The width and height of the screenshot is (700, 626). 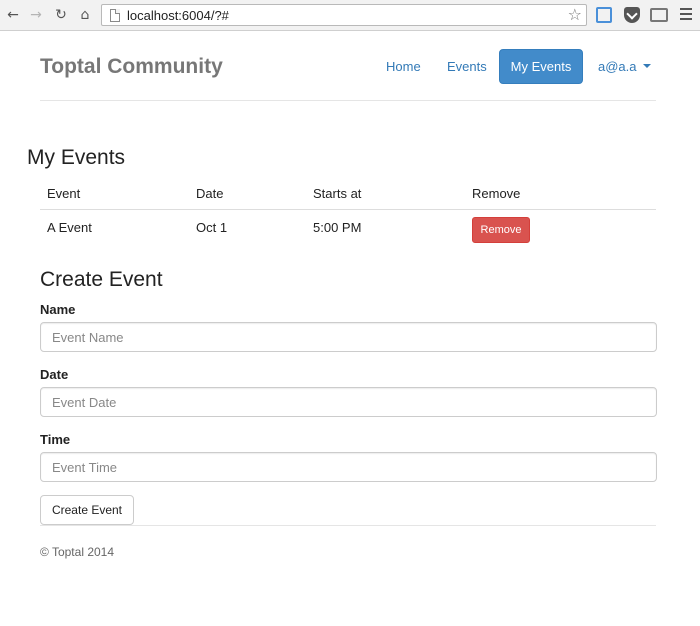 I want to click on brand: Toptal Community, so click(x=131, y=67).